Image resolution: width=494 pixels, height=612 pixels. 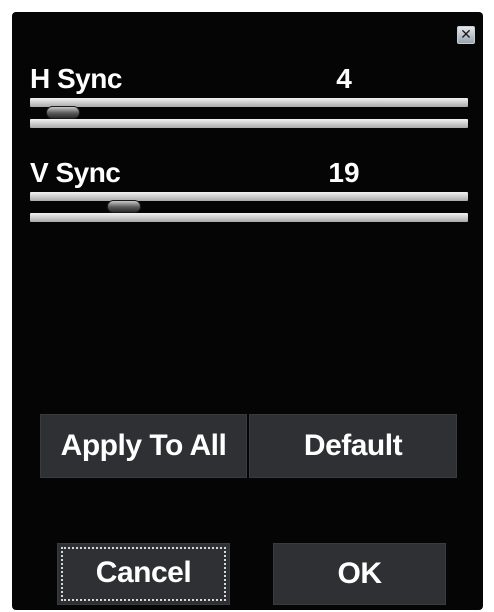 I want to click on h-sync-label: H Sync, so click(x=76, y=78).